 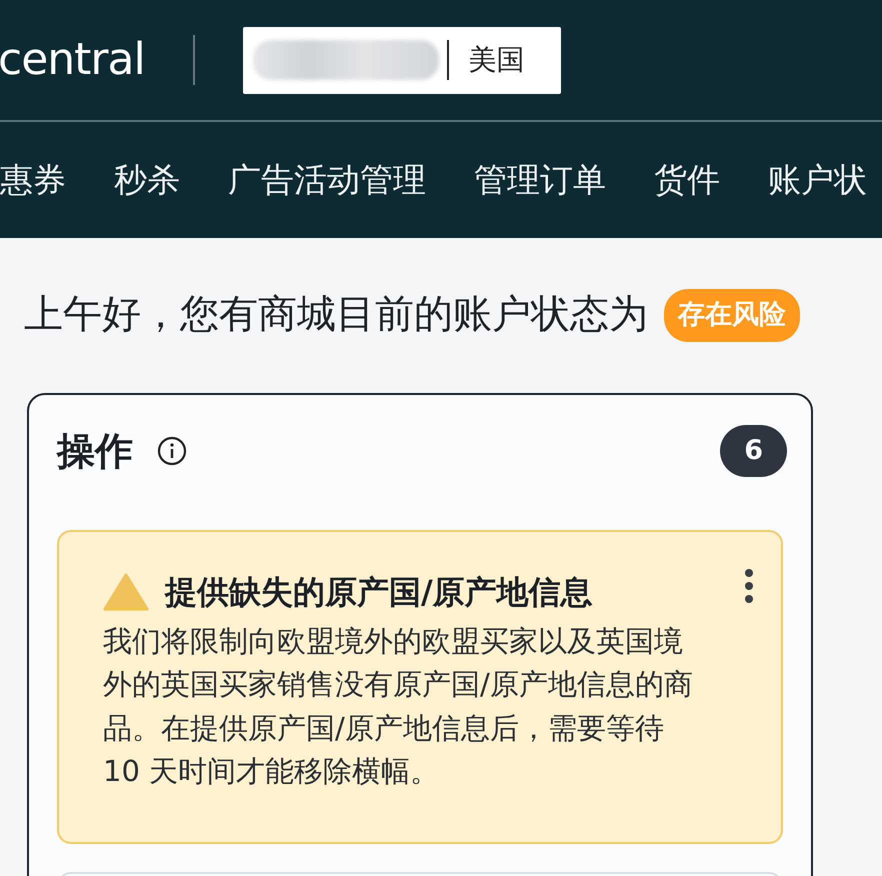 I want to click on alert-message: 我们将限制向欧盟境外的欧盟买家以及英国境外的英国买家销售没有原产国/原产地信息的商品。在提供原产国/原产地信息后，需要等待 10 天时间才能移除横幅。, so click(x=398, y=706).